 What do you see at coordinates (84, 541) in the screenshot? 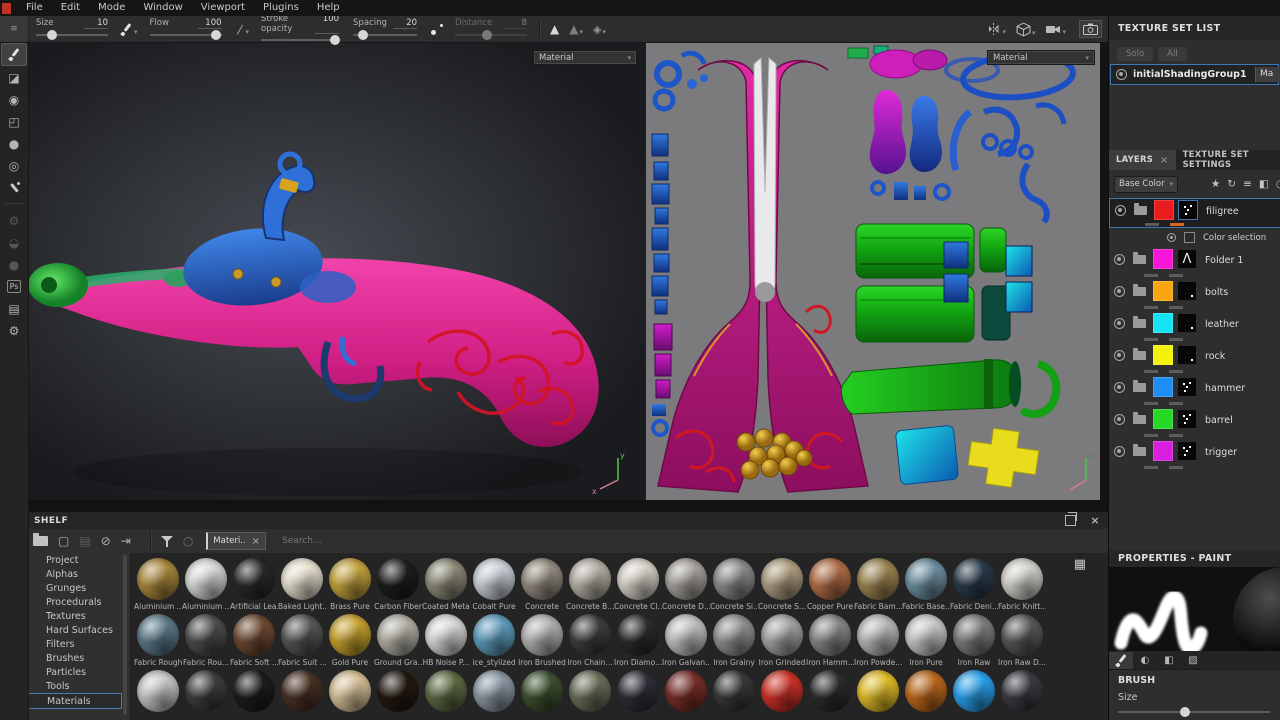
I see `save-resources-icon: ▤` at bounding box center [84, 541].